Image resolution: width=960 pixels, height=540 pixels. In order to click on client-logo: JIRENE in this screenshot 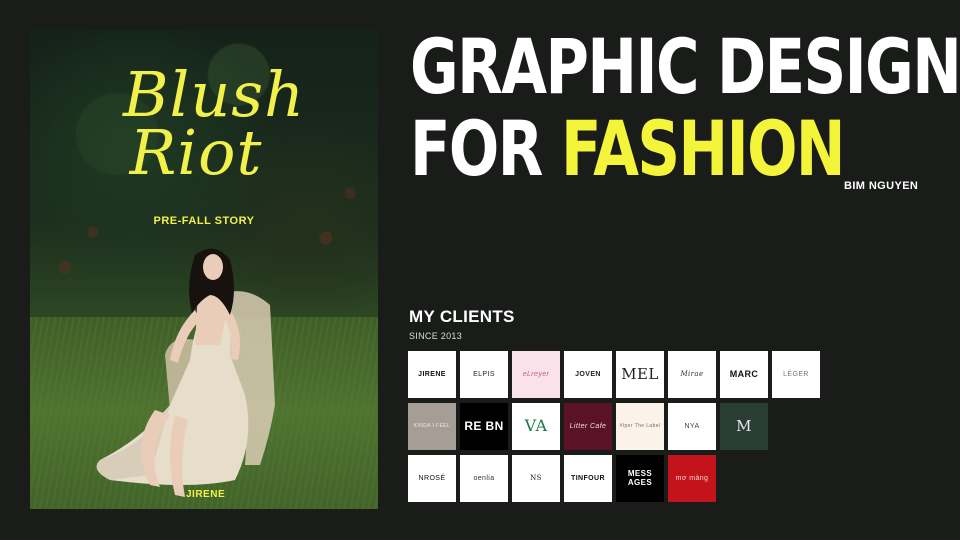, I will do `click(432, 374)`.